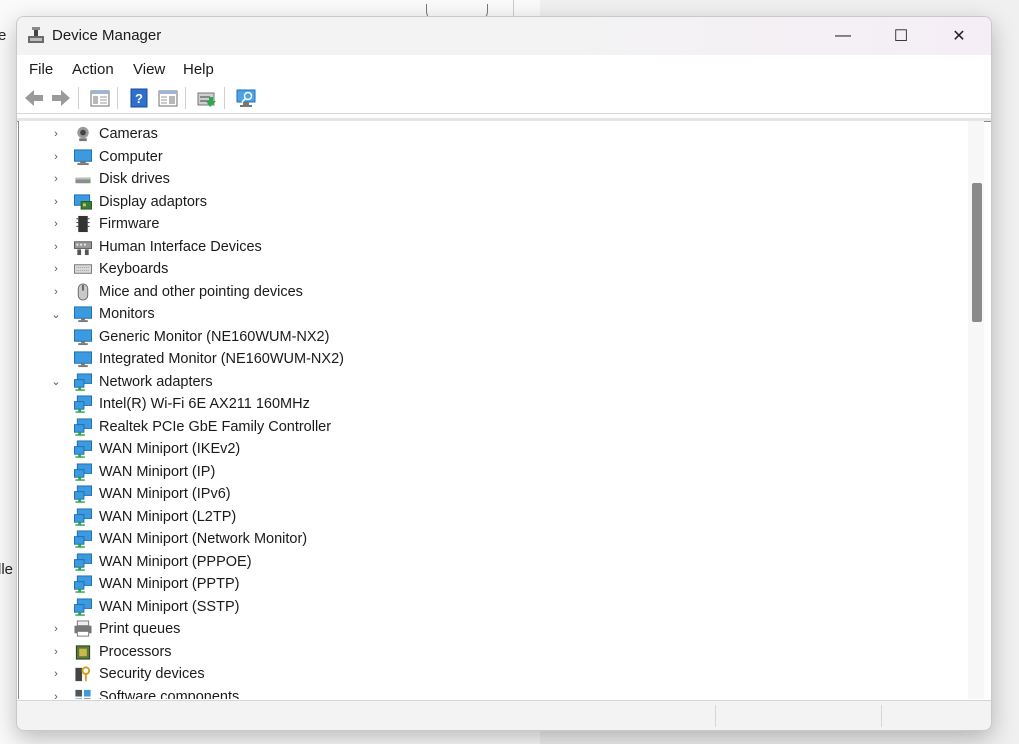  What do you see at coordinates (157, 471) in the screenshot?
I see `tree-item-label: WAN Miniport (IP)` at bounding box center [157, 471].